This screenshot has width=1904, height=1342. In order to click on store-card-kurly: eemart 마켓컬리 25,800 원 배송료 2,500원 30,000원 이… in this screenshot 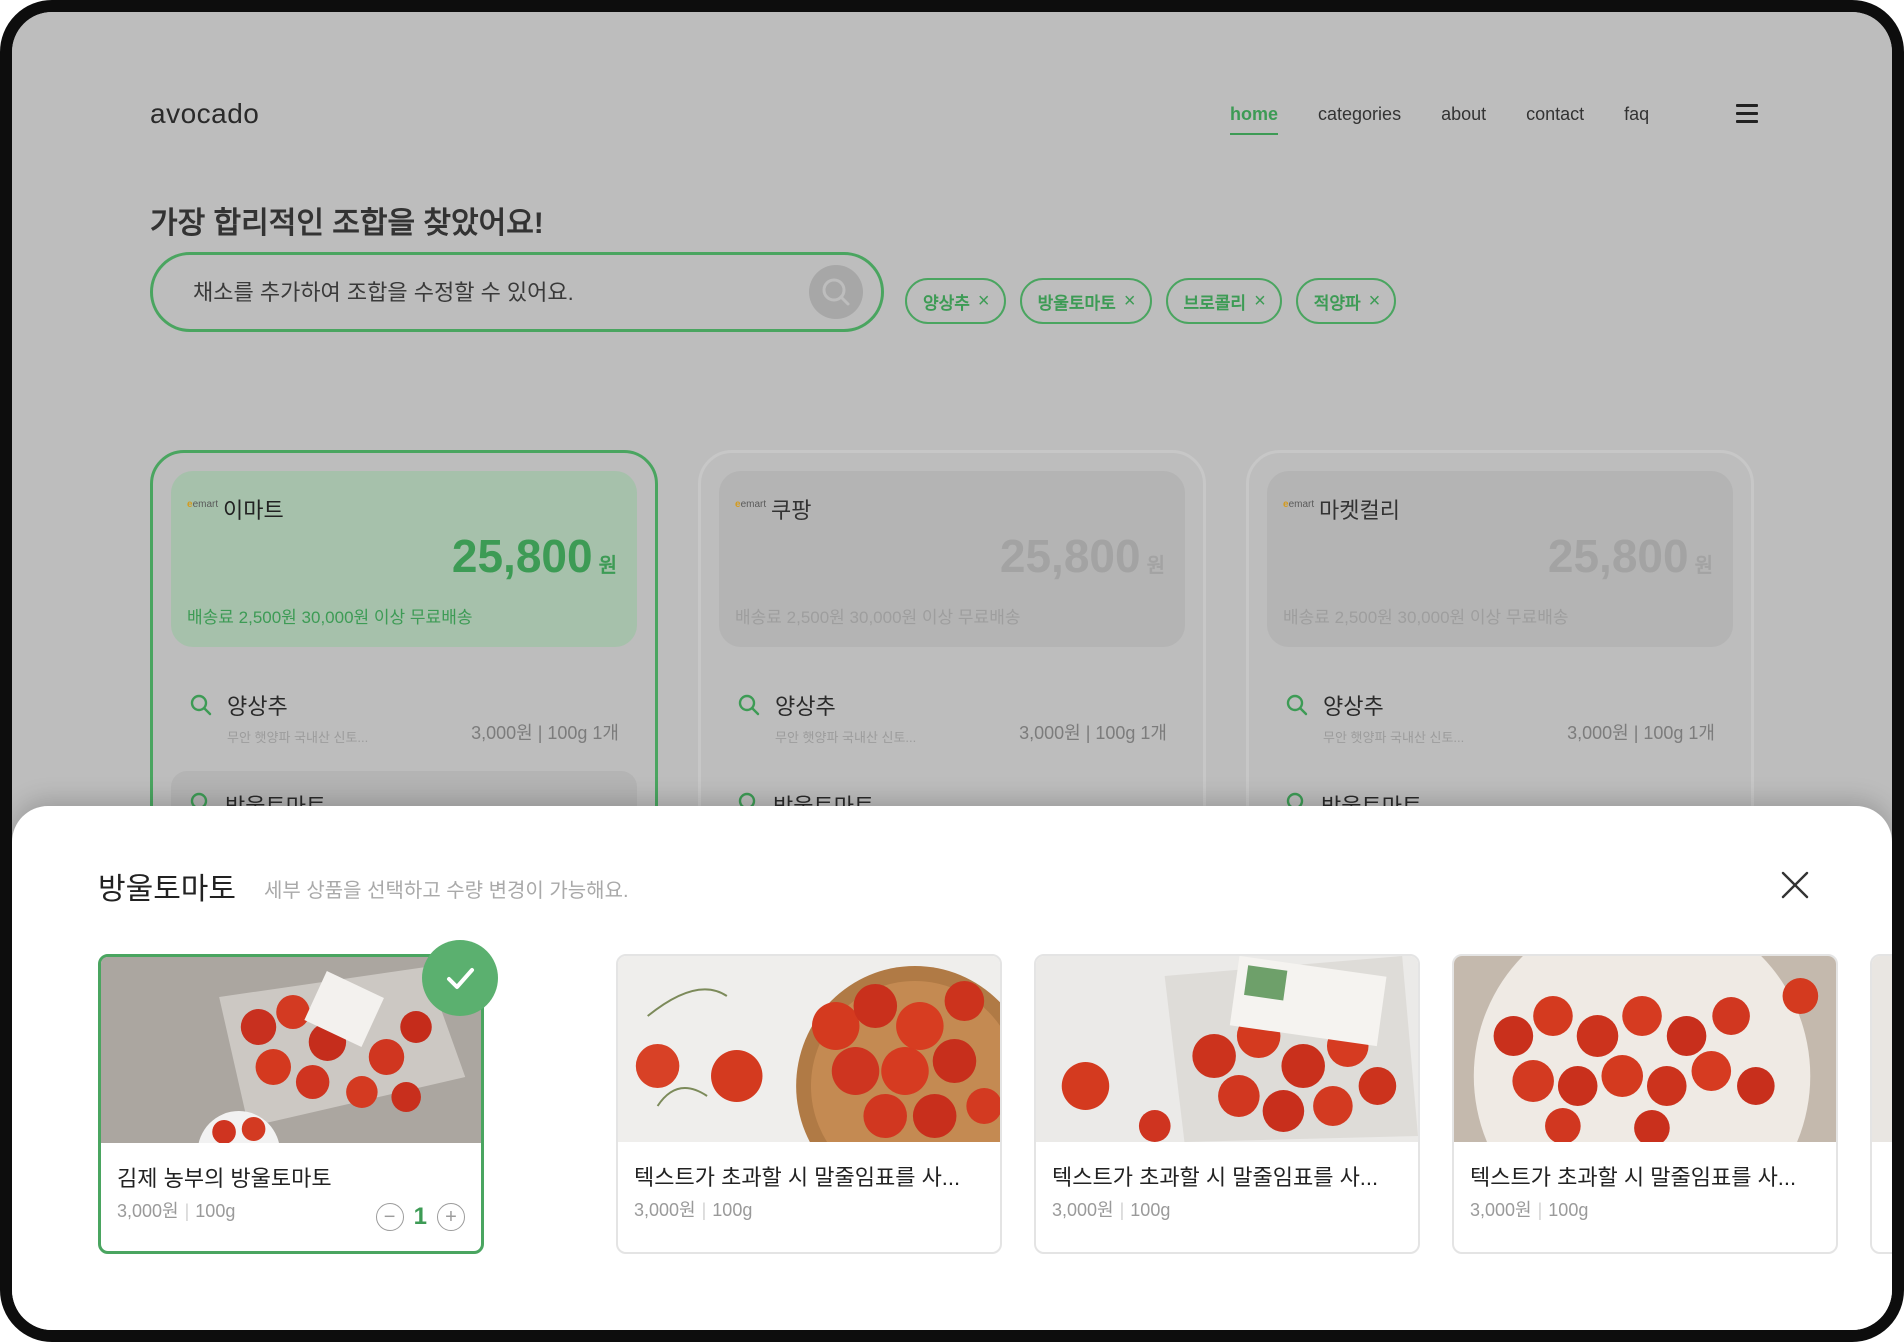, I will do `click(1500, 650)`.